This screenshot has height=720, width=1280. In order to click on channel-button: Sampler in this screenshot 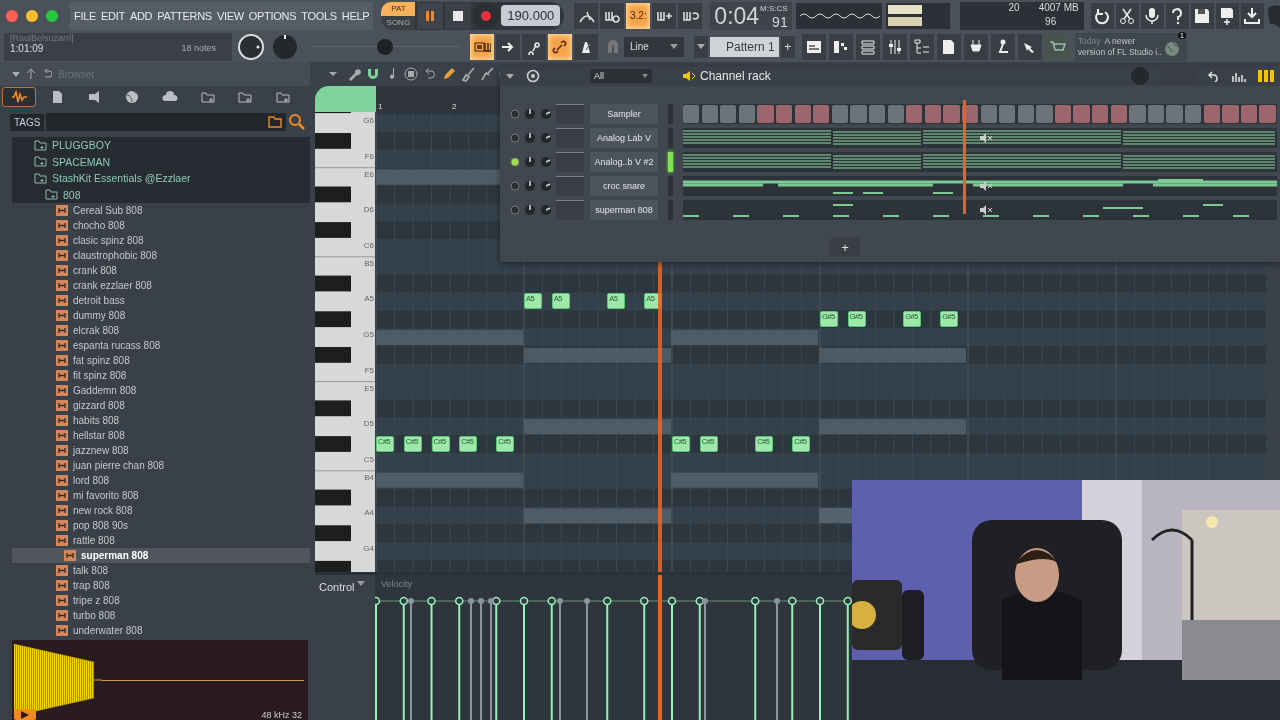, I will do `click(624, 114)`.